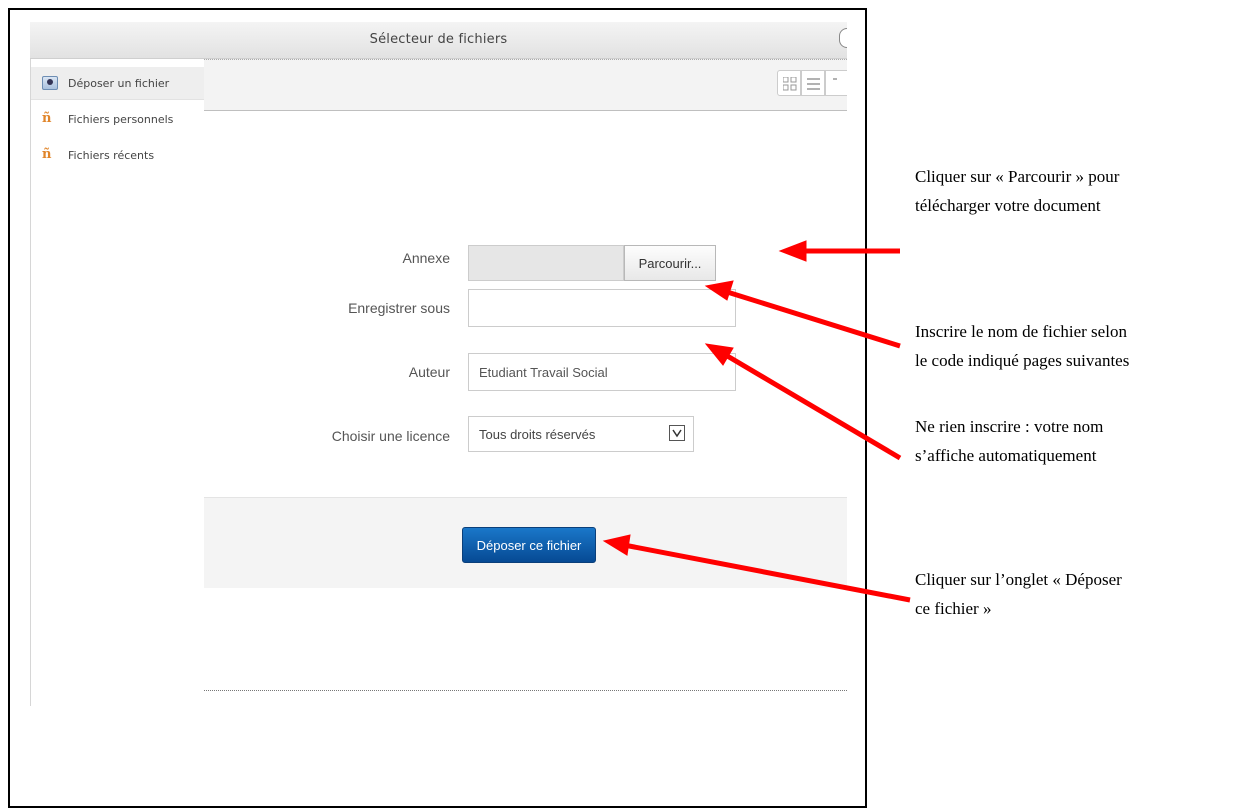 The height and width of the screenshot is (808, 1260). What do you see at coordinates (1009, 426) in the screenshot?
I see `annotation-line: Ne rien inscrire : votre nom` at bounding box center [1009, 426].